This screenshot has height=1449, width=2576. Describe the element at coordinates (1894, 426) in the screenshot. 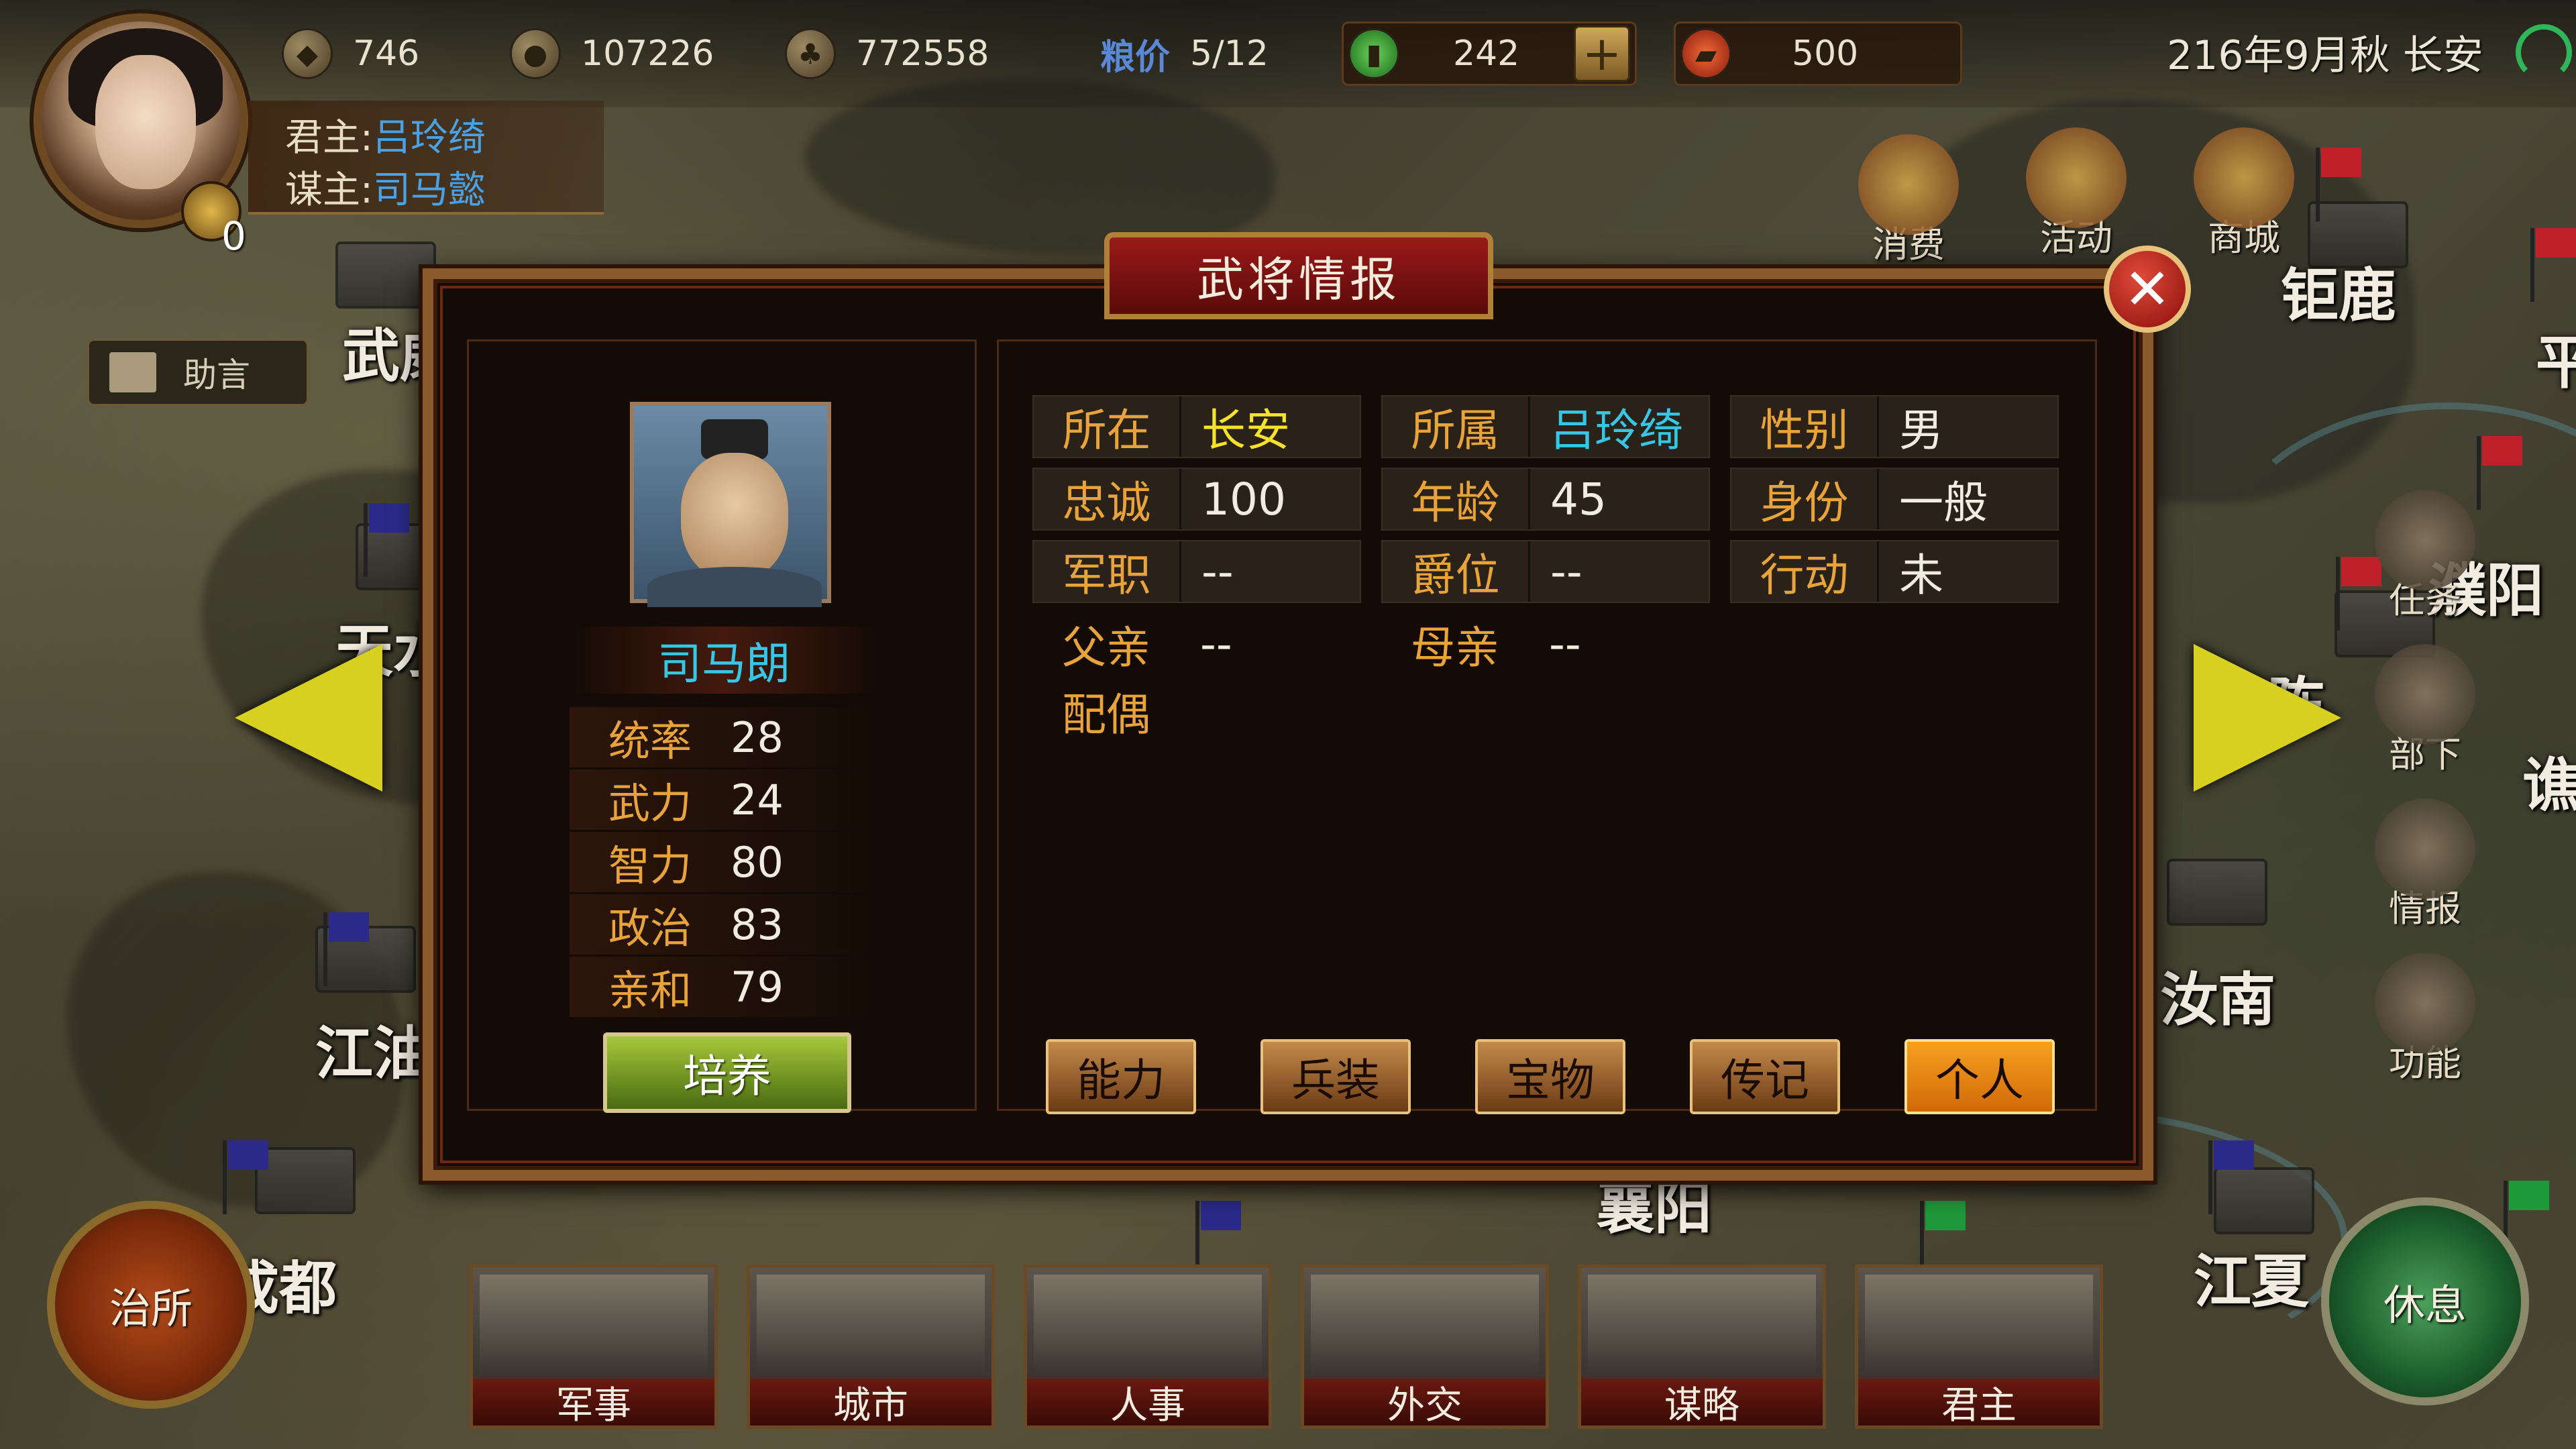

I see `info-cell-gender: 性别 男` at that location.